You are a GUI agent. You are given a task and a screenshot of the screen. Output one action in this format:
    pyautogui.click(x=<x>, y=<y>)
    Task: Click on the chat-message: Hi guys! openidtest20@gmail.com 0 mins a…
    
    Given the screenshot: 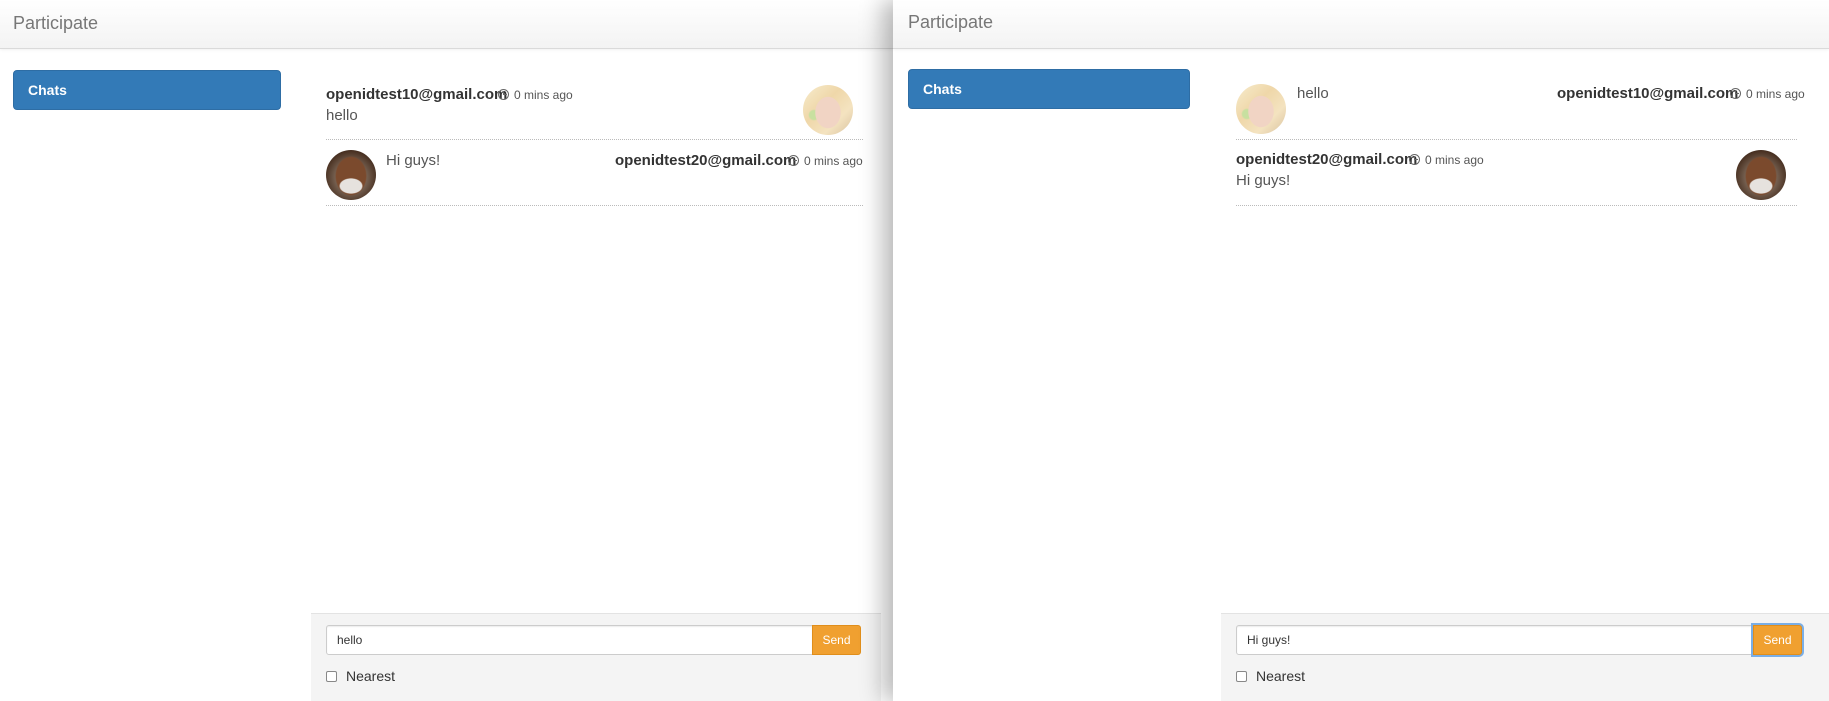 What is the action you would take?
    pyautogui.click(x=594, y=173)
    